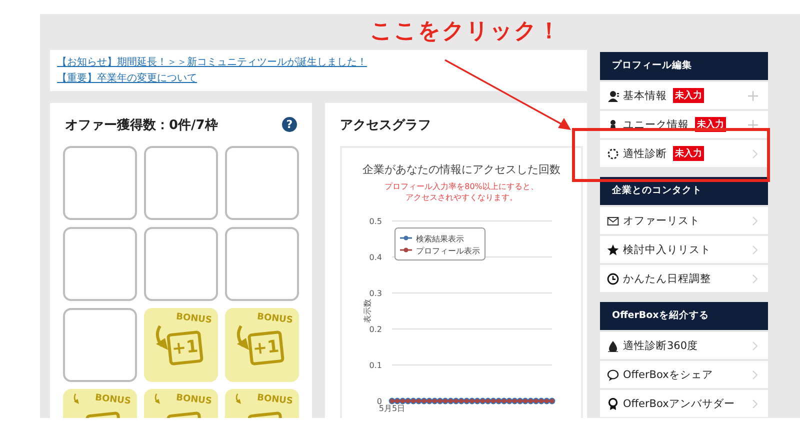 Image resolution: width=800 pixels, height=431 pixels. Describe the element at coordinates (375, 221) in the screenshot. I see `y-tick-label: 0.5` at that location.